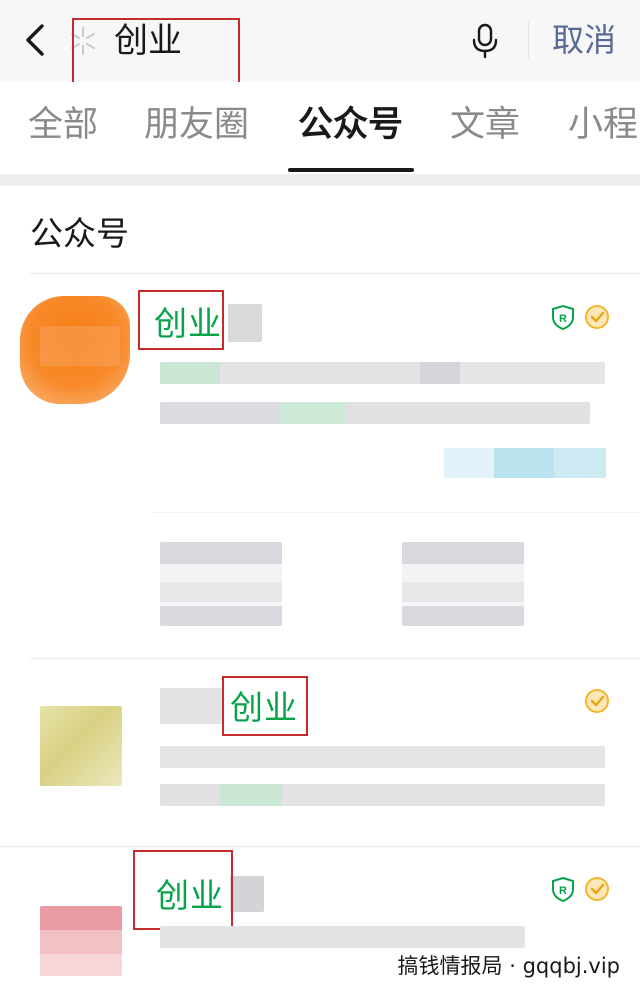 Image resolution: width=640 pixels, height=987 pixels. Describe the element at coordinates (485, 41) in the screenshot. I see `microphone-icon` at that location.